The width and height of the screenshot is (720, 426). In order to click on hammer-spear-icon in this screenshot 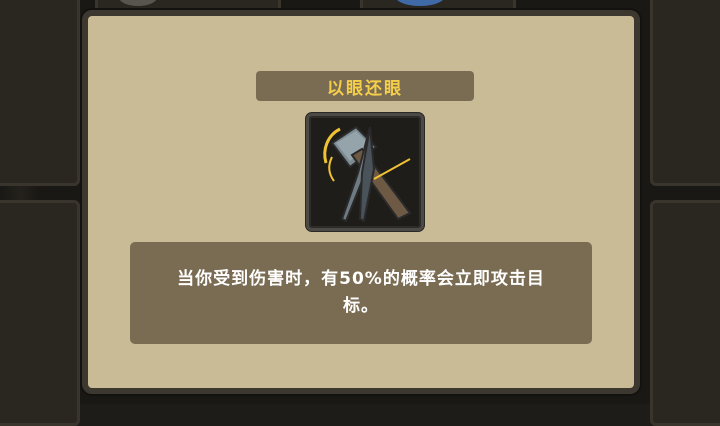, I will do `click(367, 174)`.